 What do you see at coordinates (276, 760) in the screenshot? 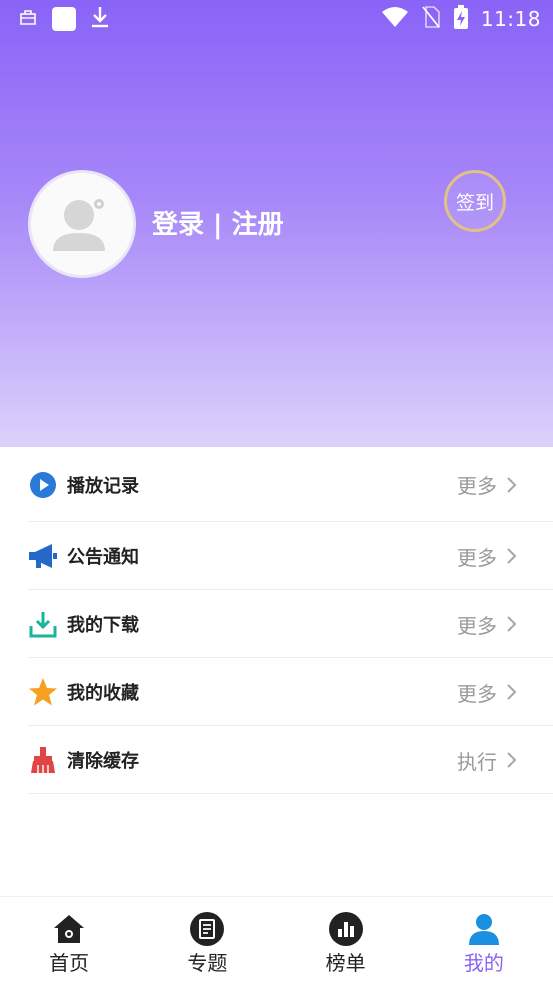
I see `menu-item-clear-cache: 清除缓存 执行` at bounding box center [276, 760].